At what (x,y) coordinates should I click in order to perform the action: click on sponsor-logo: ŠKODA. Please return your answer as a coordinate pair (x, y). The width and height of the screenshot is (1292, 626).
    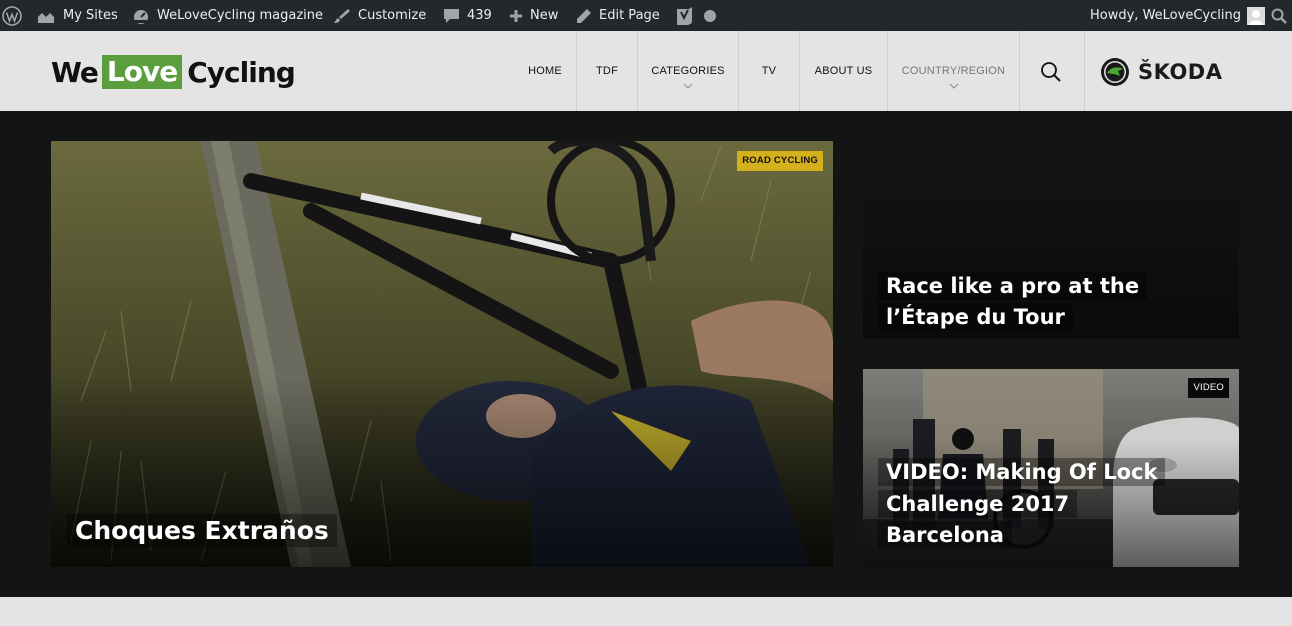
    Looking at the image, I should click on (1161, 72).